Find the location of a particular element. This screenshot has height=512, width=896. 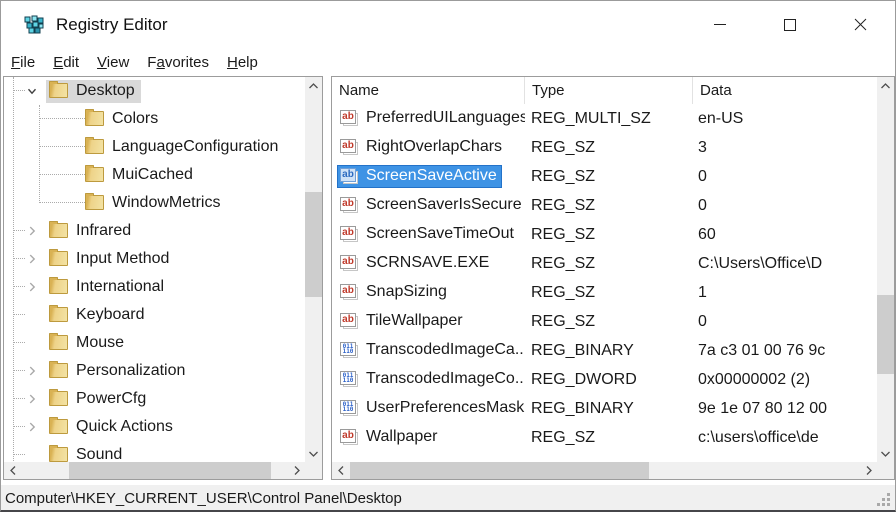

tree-item-quick-actions: Quick Actions is located at coordinates (154, 427).